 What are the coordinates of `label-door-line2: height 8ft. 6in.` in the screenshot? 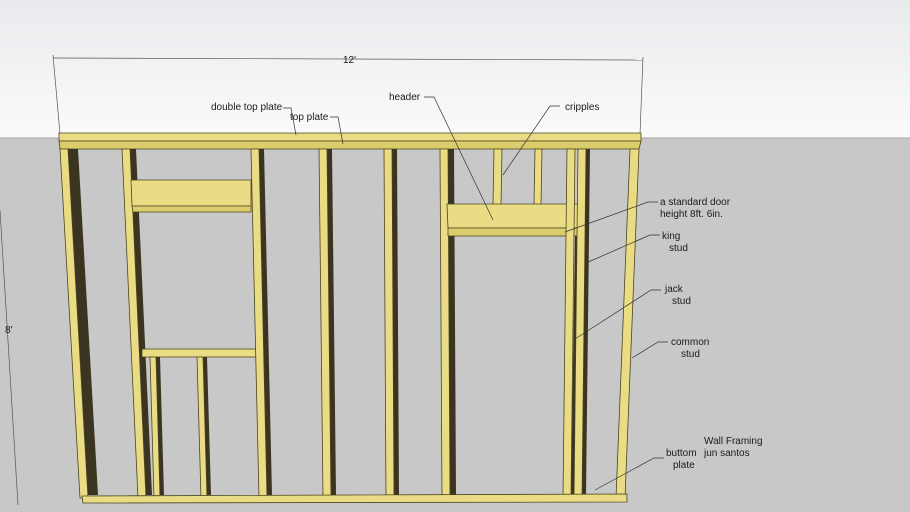 It's located at (691, 214).